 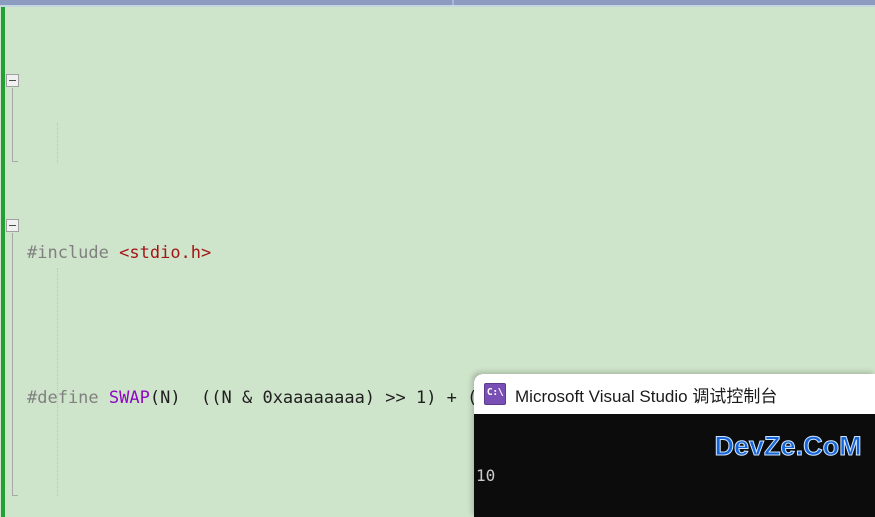 What do you see at coordinates (495, 394) in the screenshot?
I see `command-prompt-icon: C:\` at bounding box center [495, 394].